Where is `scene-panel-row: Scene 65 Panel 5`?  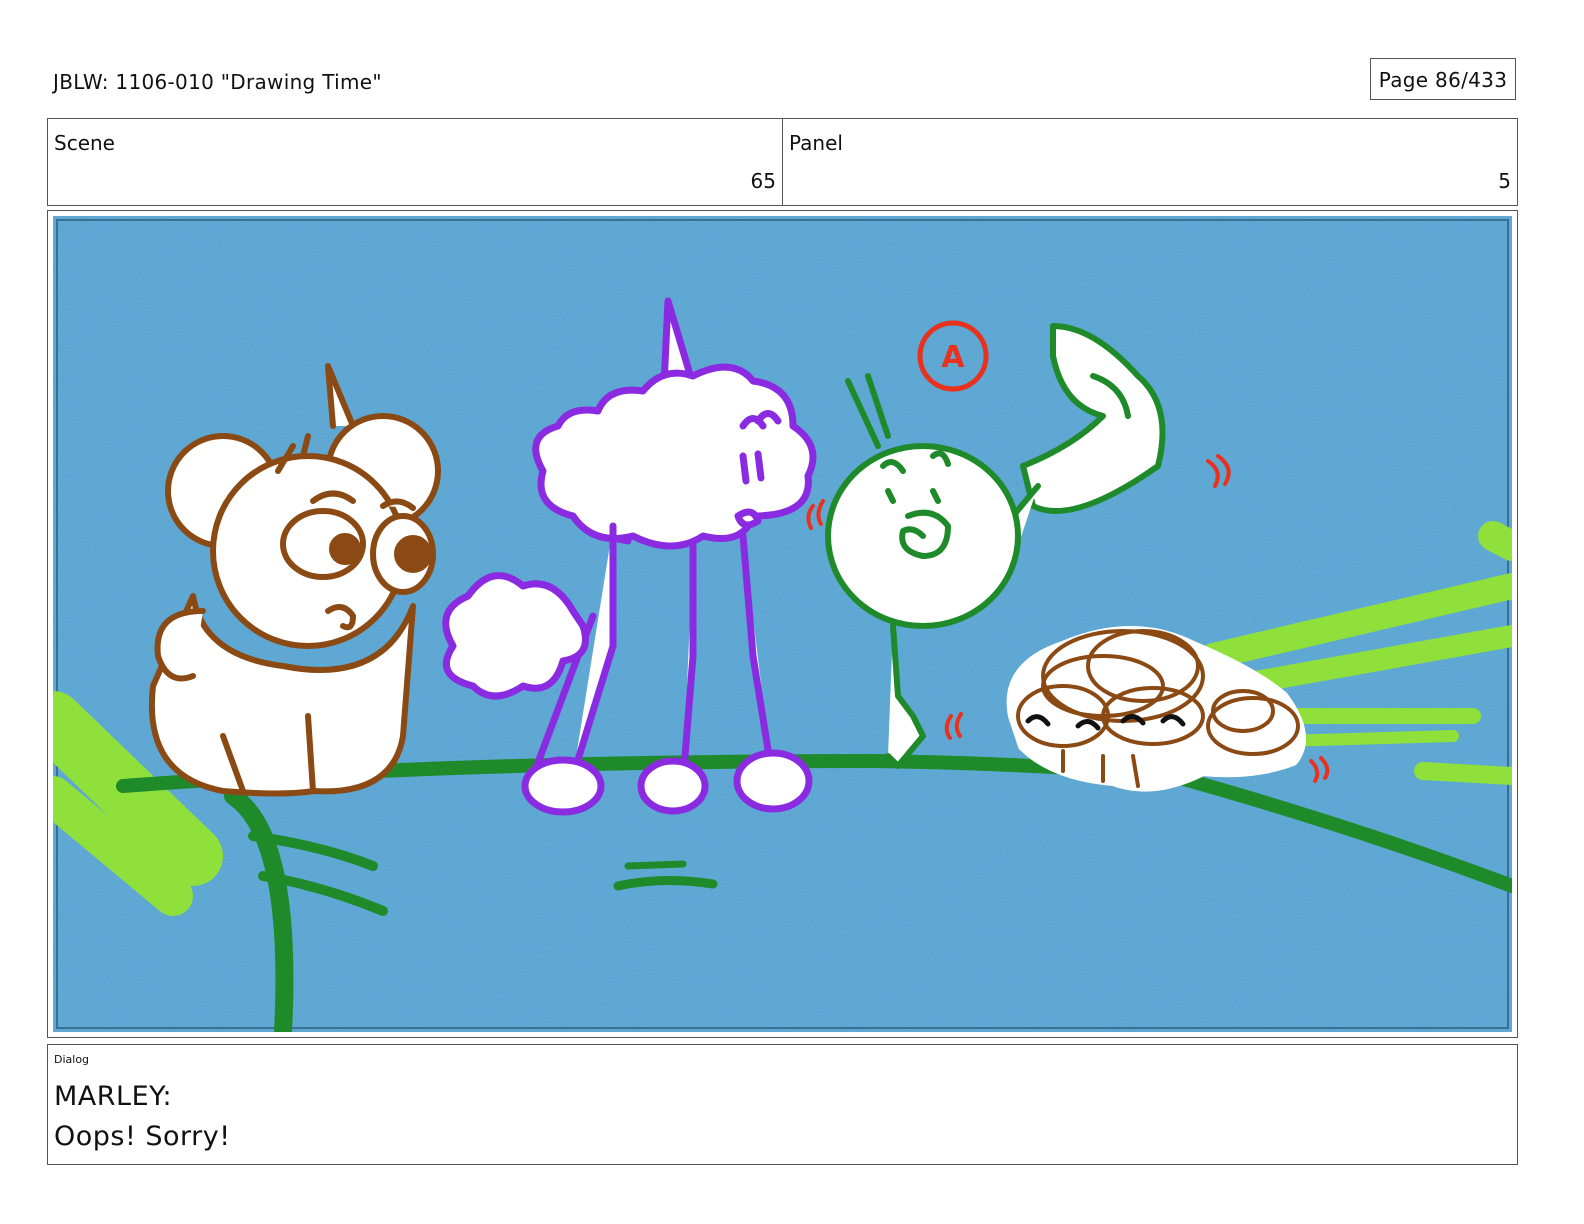
scene-panel-row: Scene 65 Panel 5 is located at coordinates (782, 162).